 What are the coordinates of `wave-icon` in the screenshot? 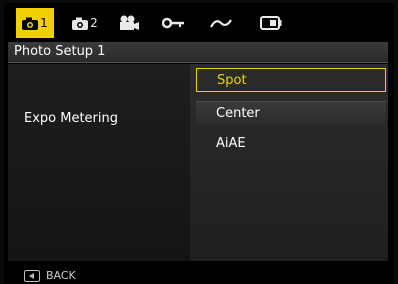 It's located at (221, 23).